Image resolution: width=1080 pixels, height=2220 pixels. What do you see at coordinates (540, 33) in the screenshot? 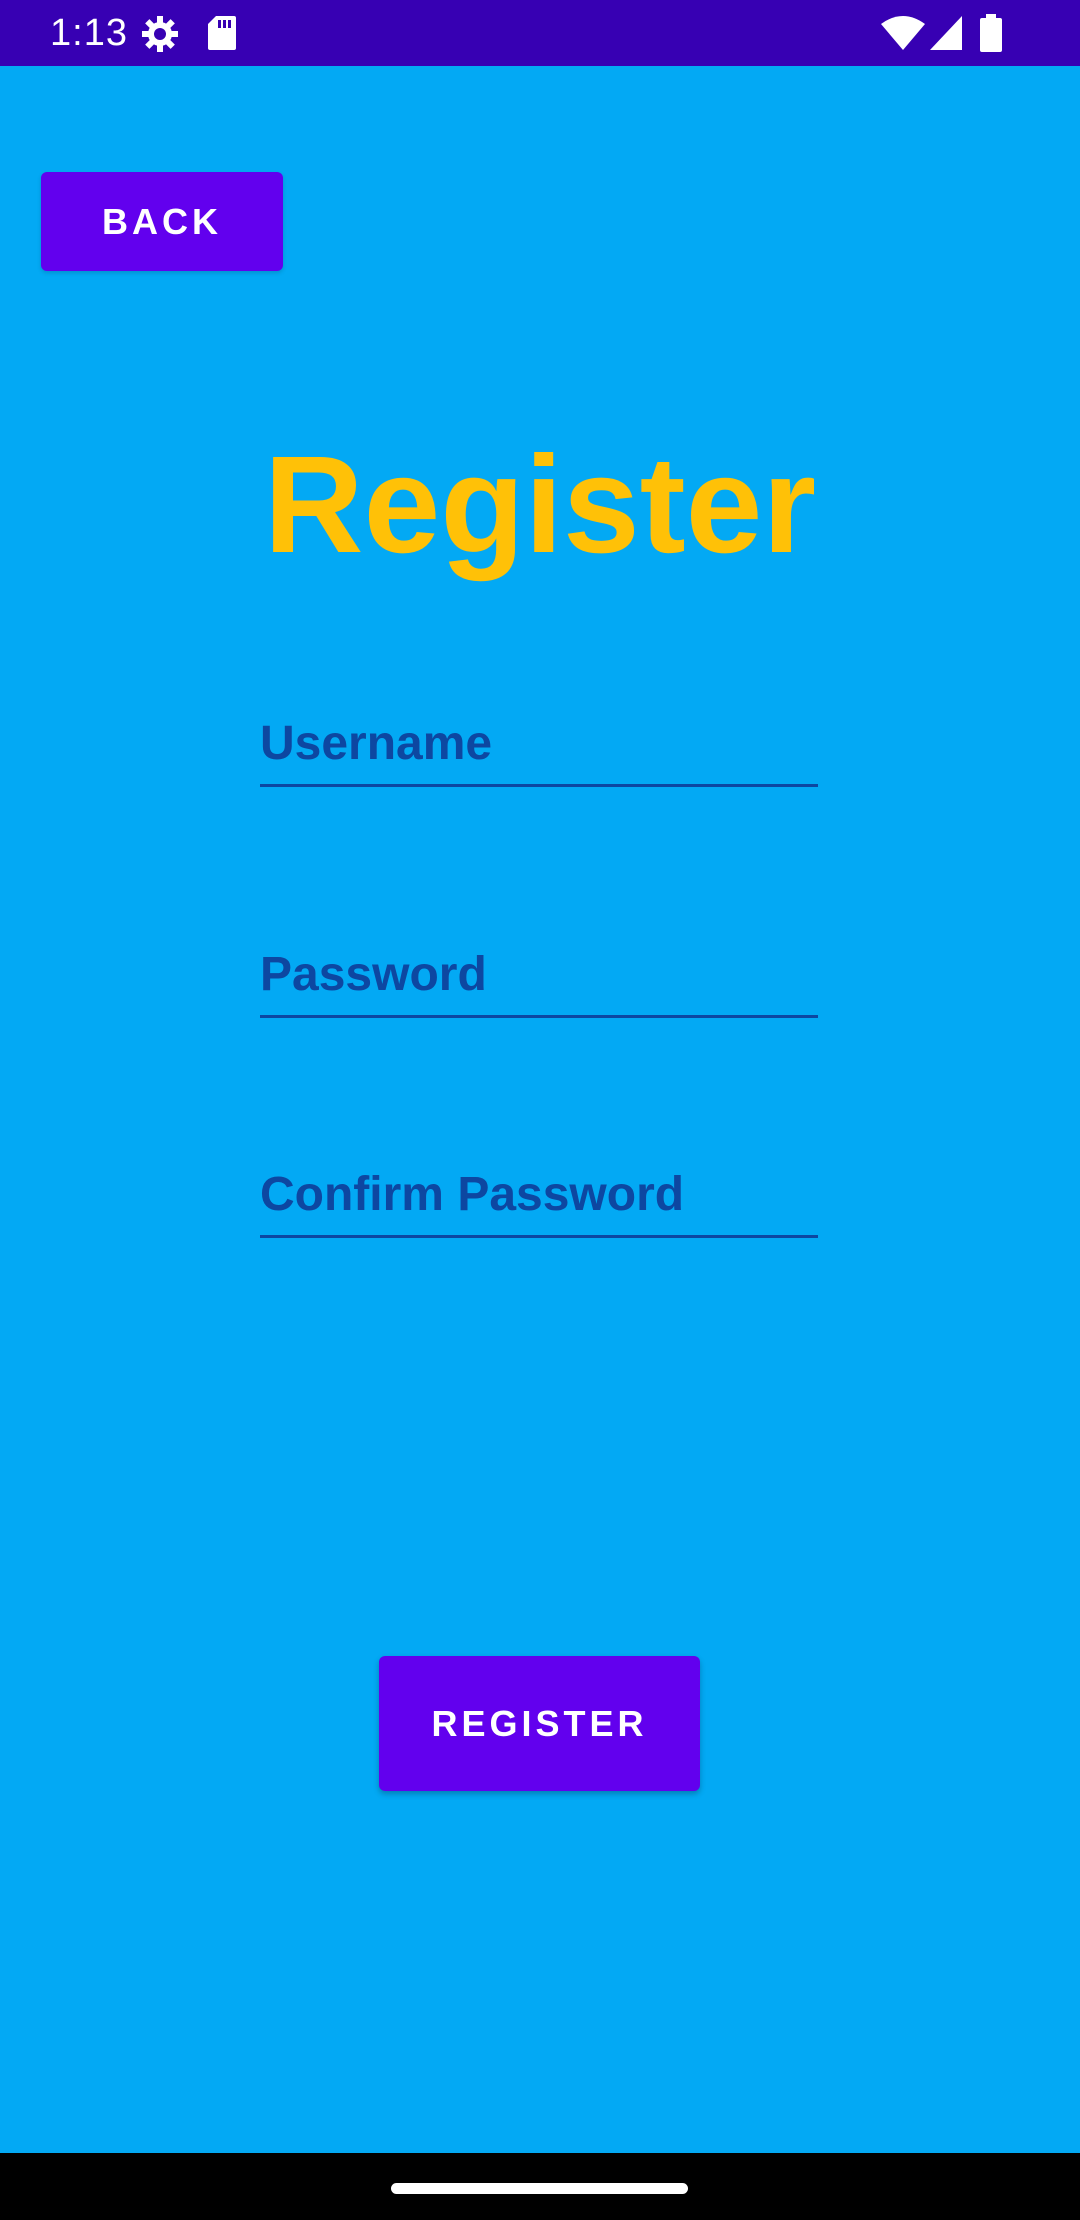
I see `status-bar: 1:13` at bounding box center [540, 33].